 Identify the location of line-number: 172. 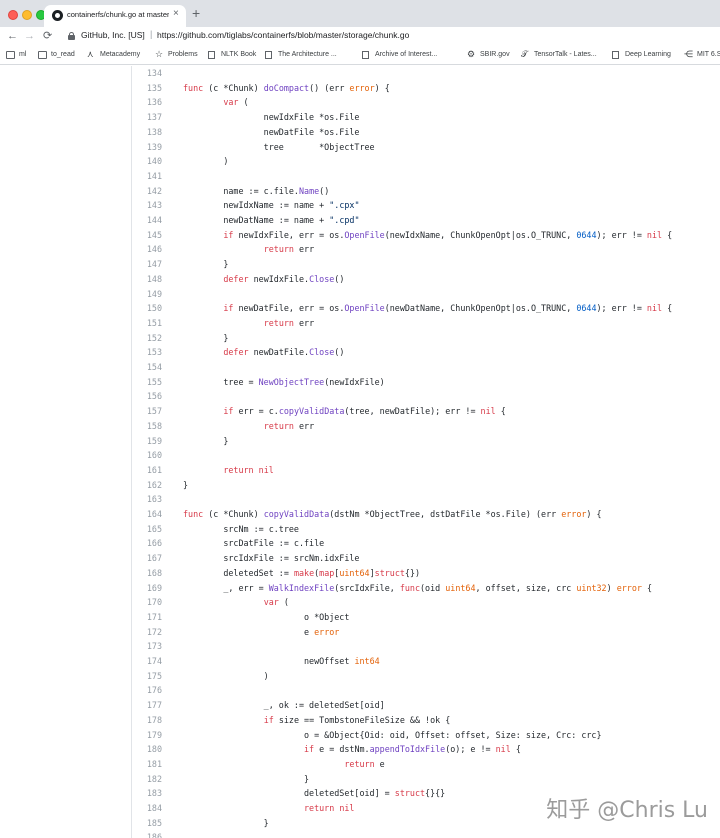
(148, 632).